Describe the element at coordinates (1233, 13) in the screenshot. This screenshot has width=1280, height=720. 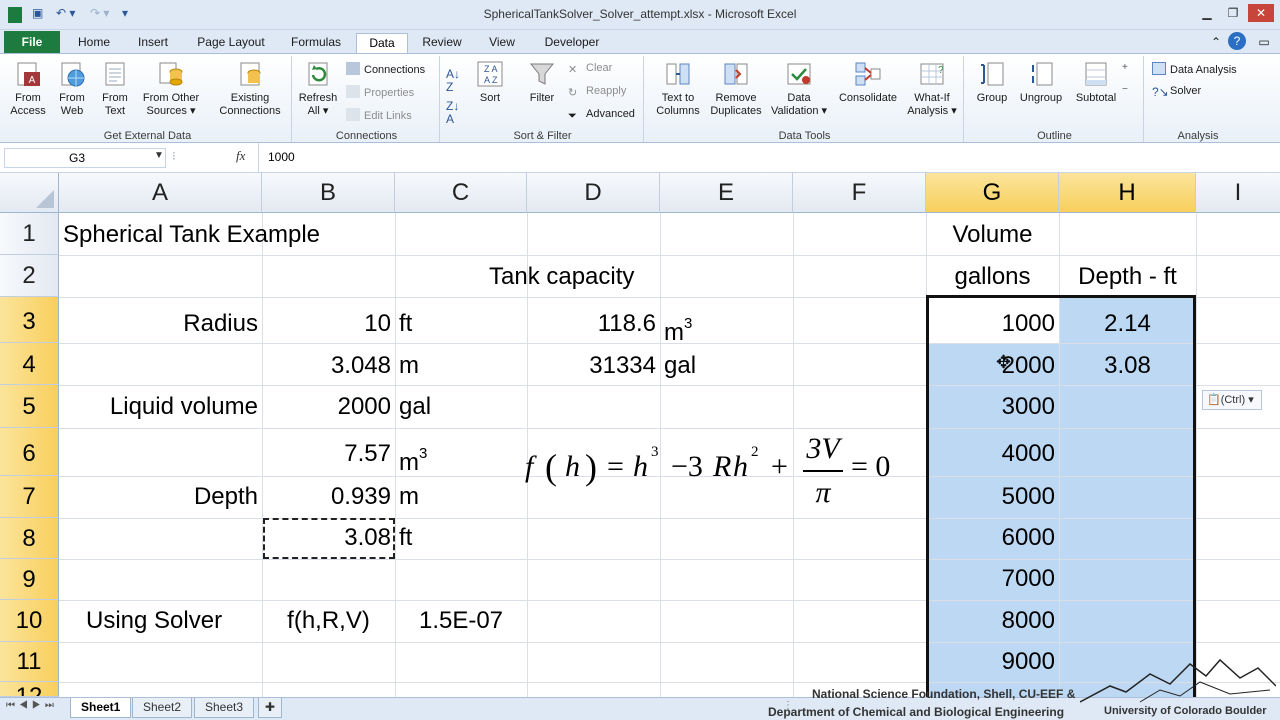
I see `restore-button: ❐` at that location.